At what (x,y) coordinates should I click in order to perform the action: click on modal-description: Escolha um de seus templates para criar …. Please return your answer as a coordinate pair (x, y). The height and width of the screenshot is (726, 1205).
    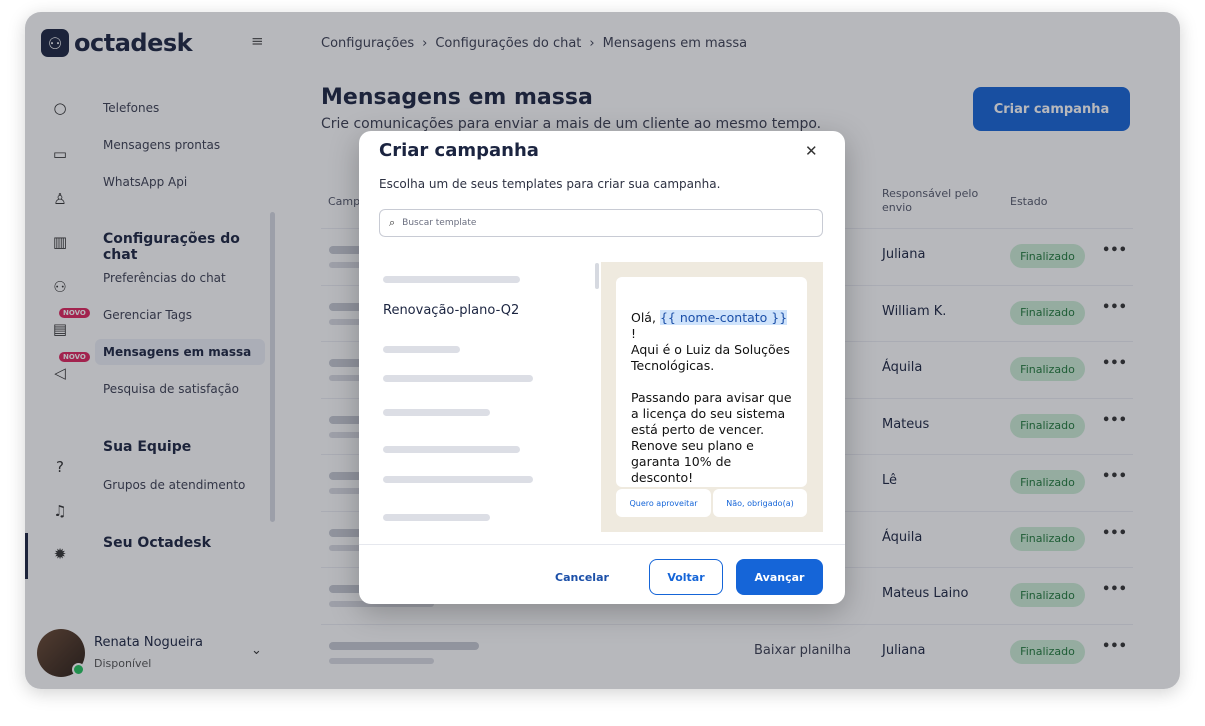
    Looking at the image, I should click on (550, 184).